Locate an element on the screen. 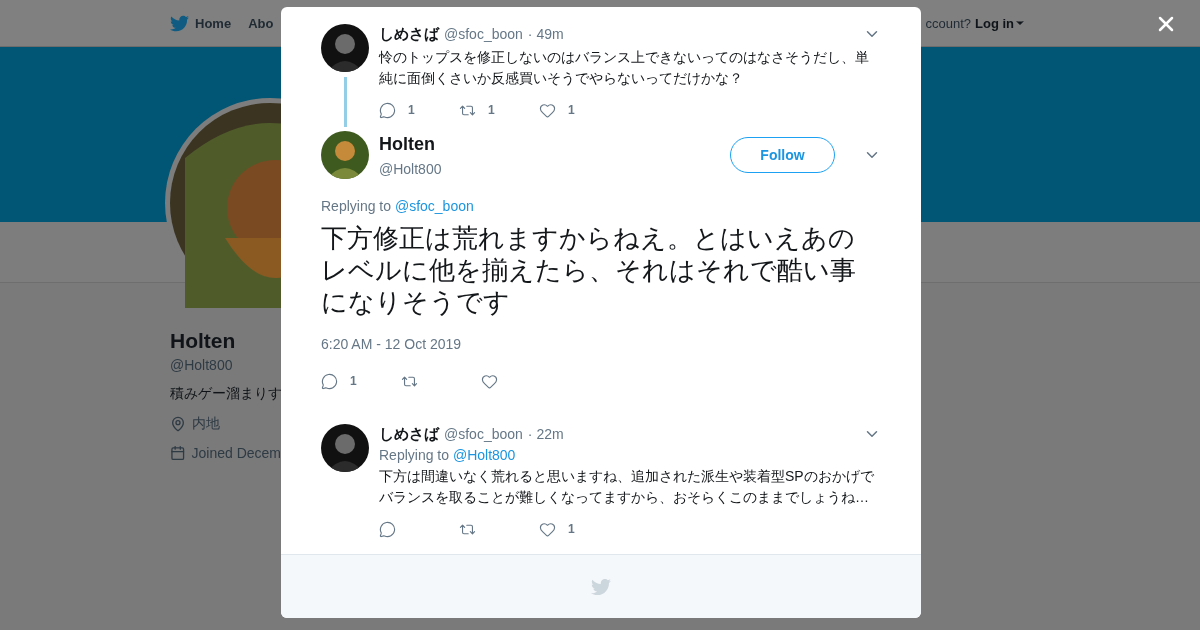 This screenshot has width=1200, height=630. tweet-text: 下方修正は荒れますからねえ。とはいえあのレベルに他を揃えたら、それはそれで酷い事になりそうです is located at coordinates (589, 270).